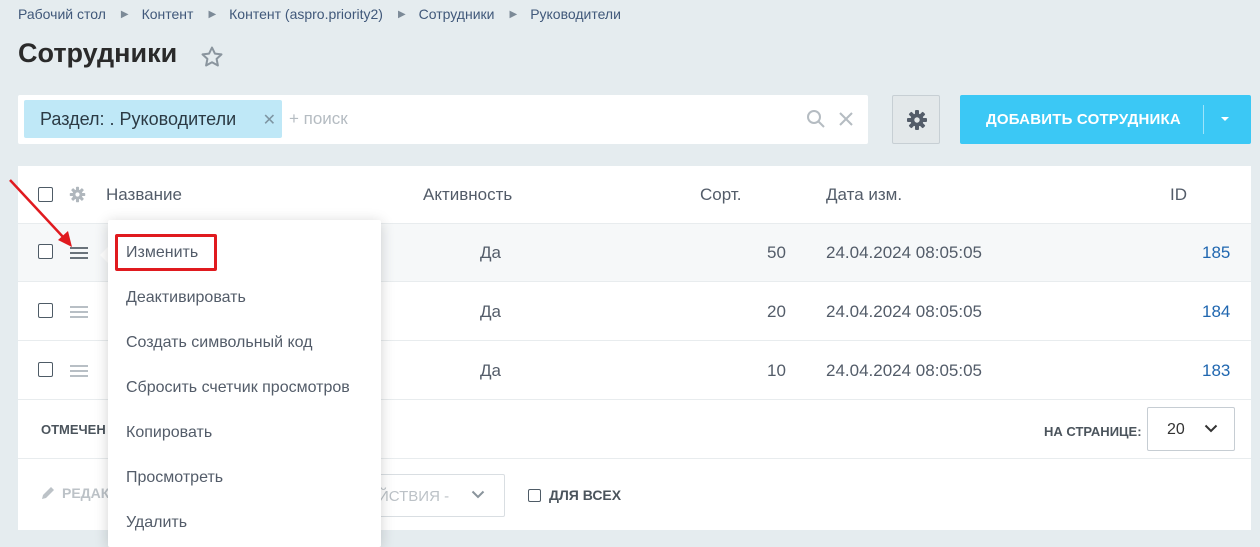 The height and width of the screenshot is (547, 1260). What do you see at coordinates (168, 14) in the screenshot?
I see `breadcrumb-content: Контент` at bounding box center [168, 14].